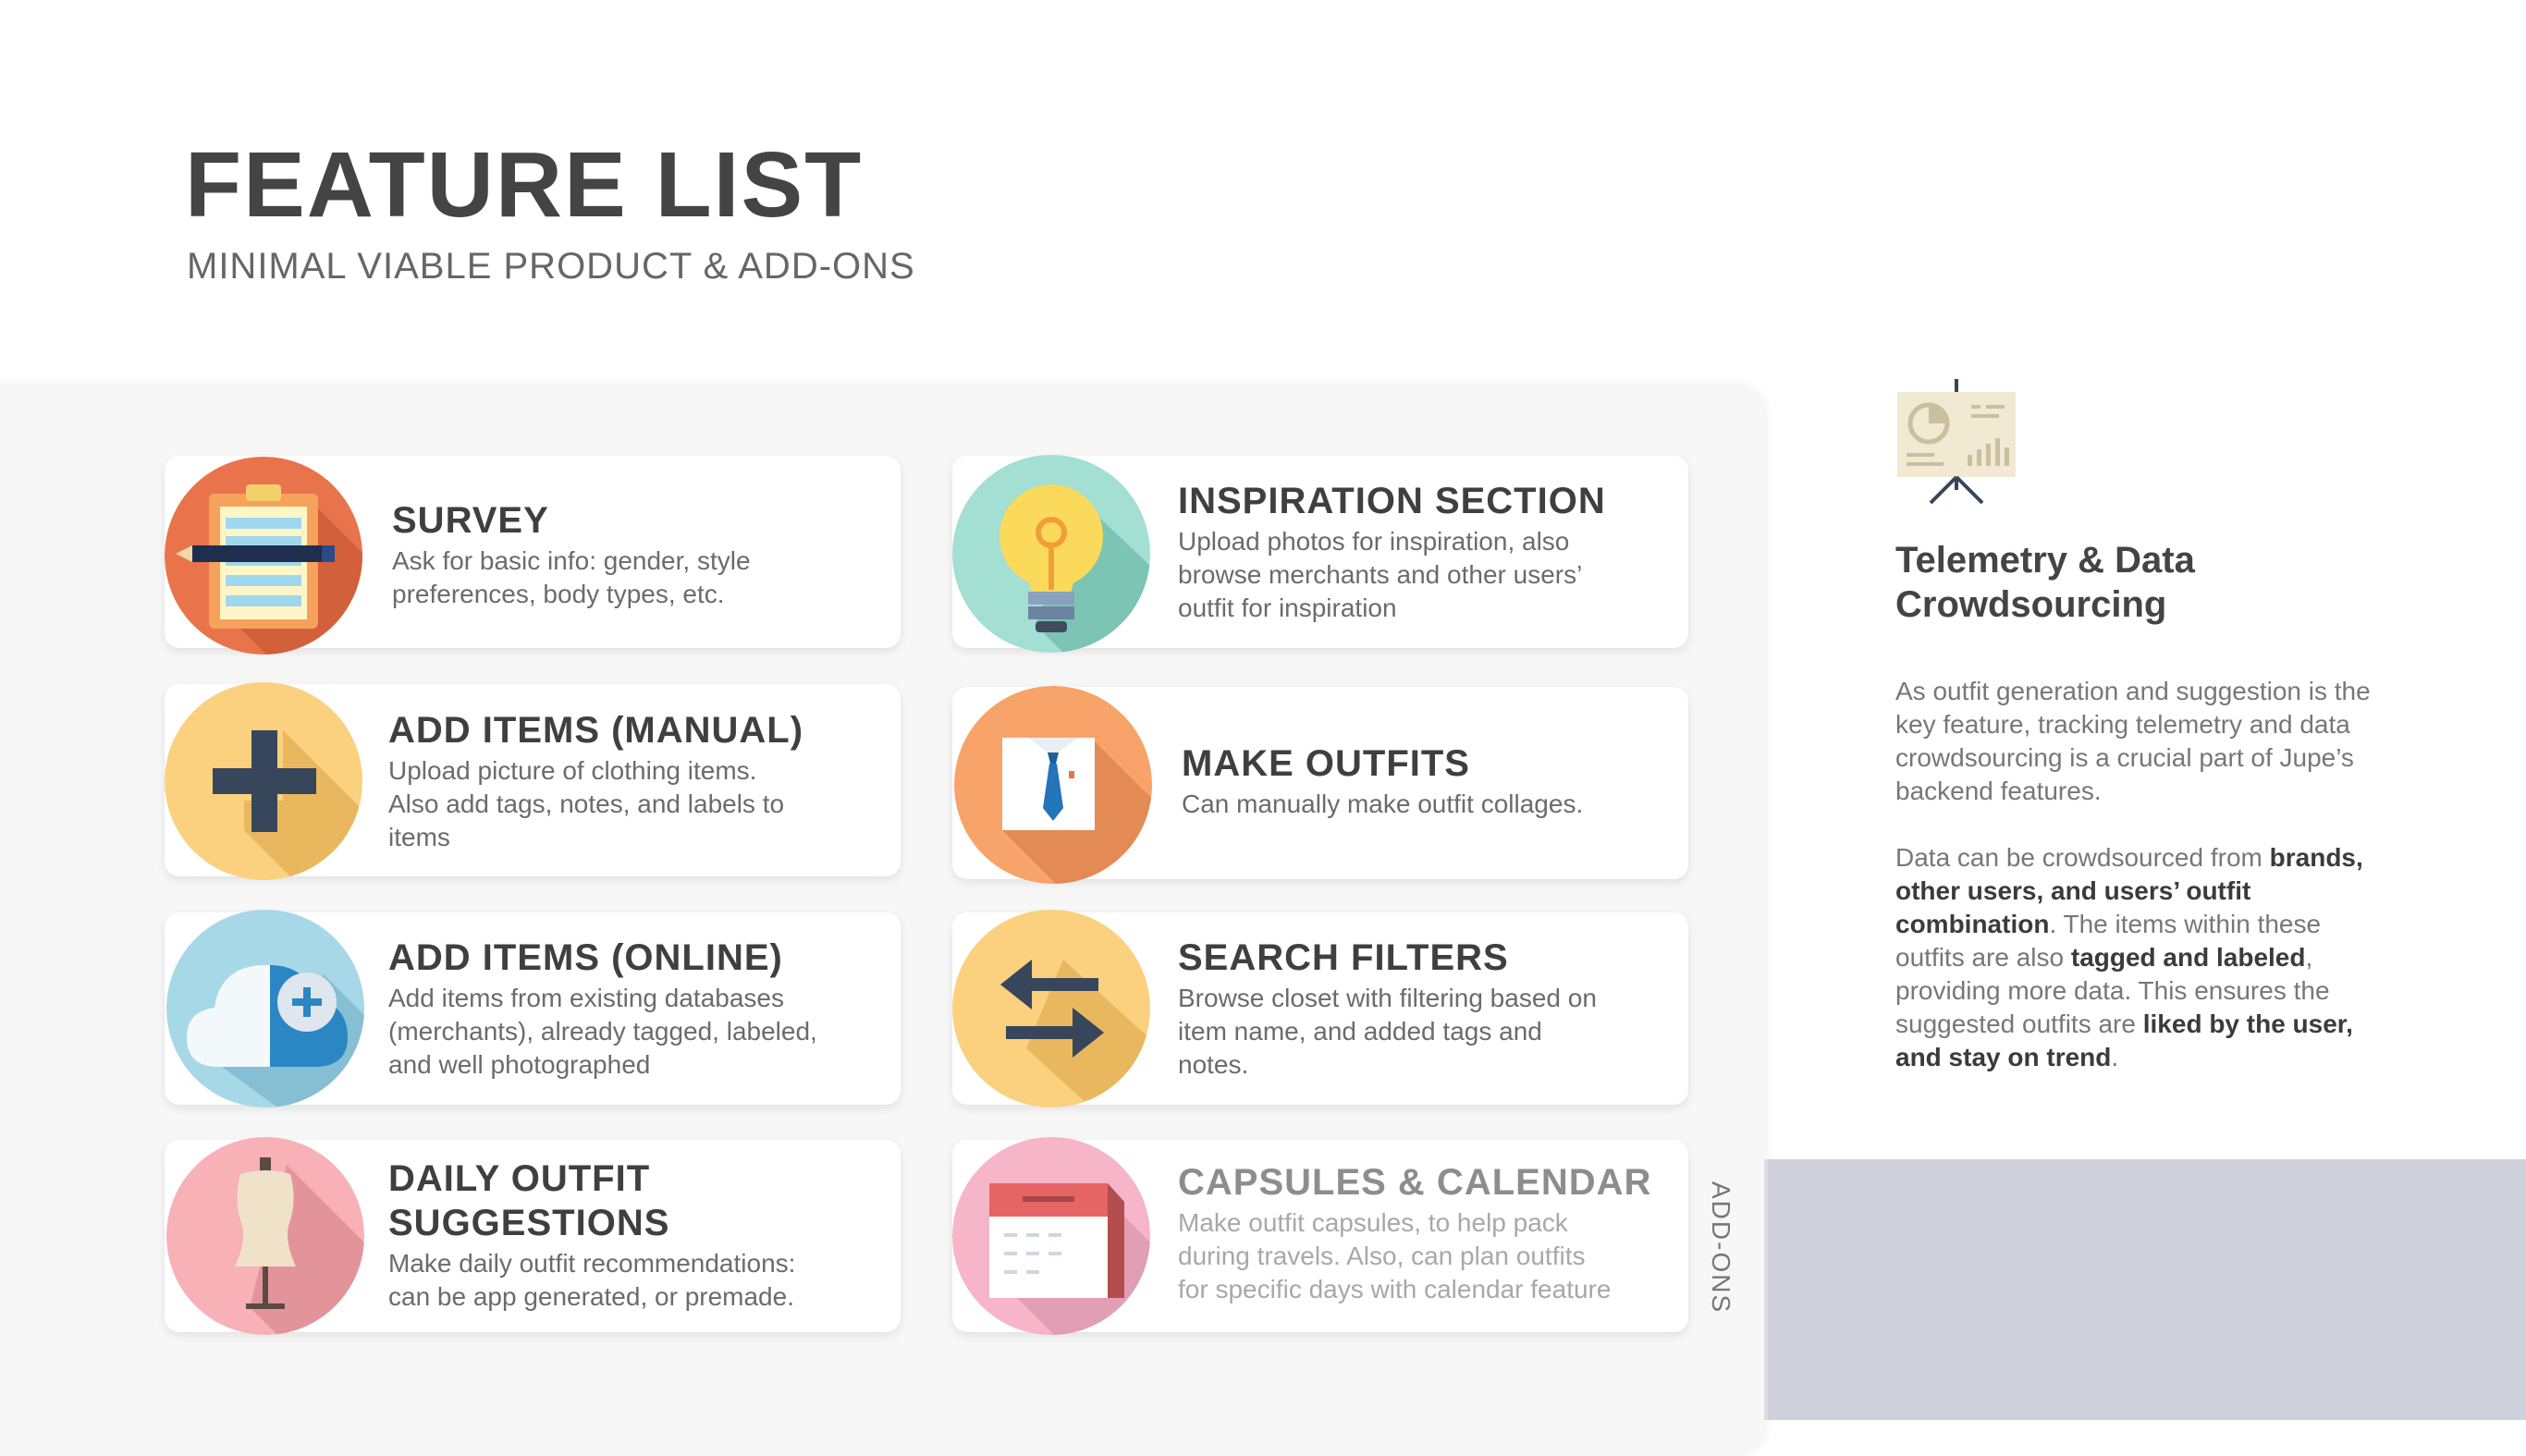 This screenshot has width=2526, height=1456. I want to click on swap-arrows-icon, so click(1051, 1008).